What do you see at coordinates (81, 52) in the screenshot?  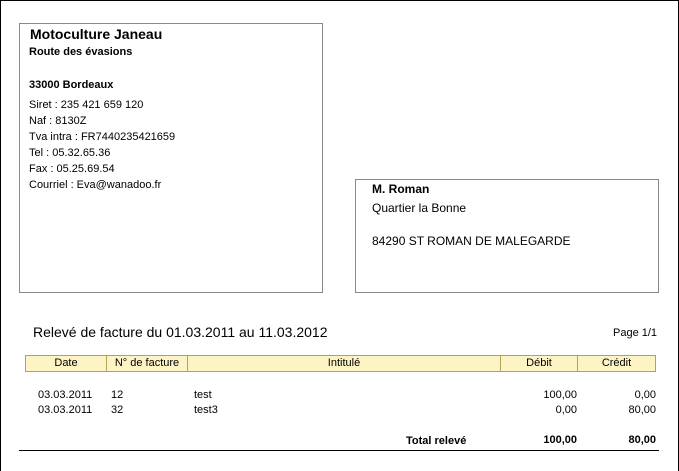 I see `sender-street: Route des évasions` at bounding box center [81, 52].